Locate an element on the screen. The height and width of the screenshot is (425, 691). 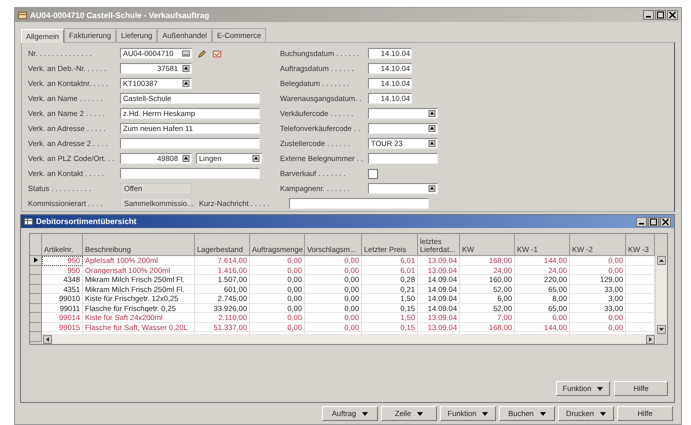
scroll-left-icon is located at coordinates (47, 339).